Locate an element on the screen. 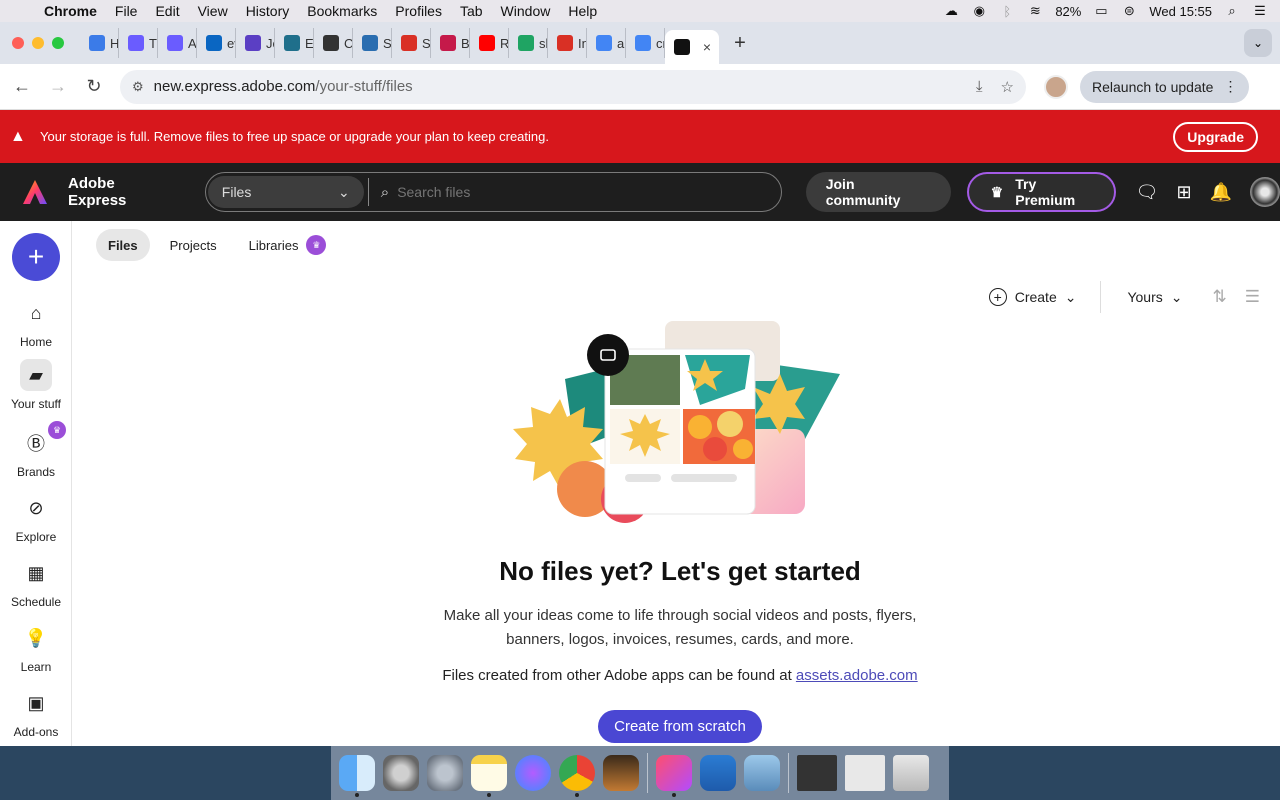 The image size is (1280, 800). menu-file: File is located at coordinates (126, 11).